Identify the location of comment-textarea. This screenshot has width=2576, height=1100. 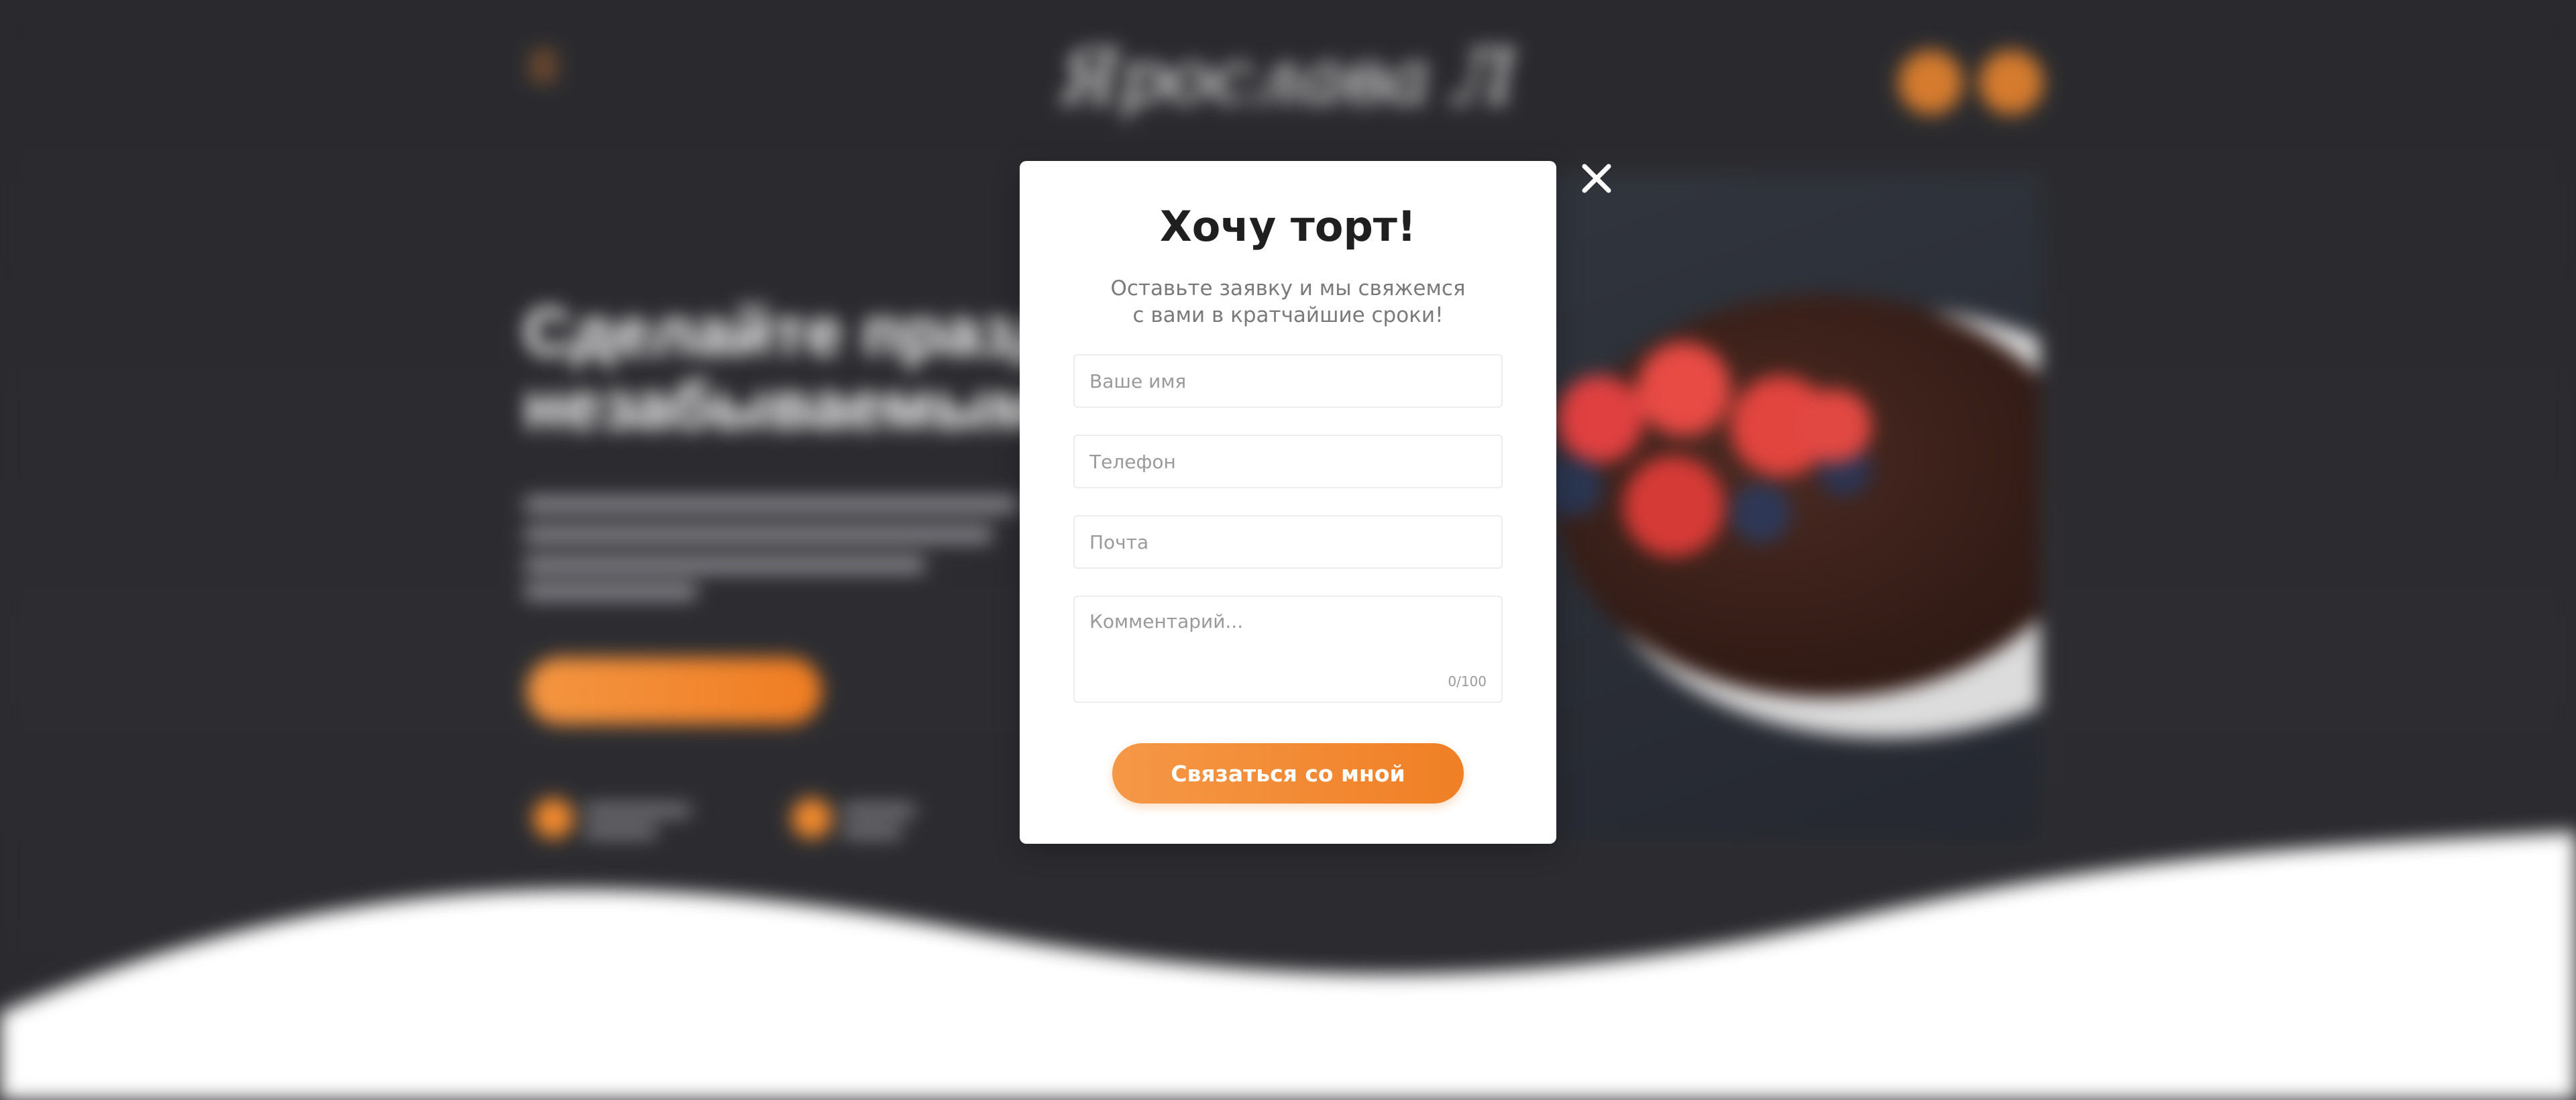
(1288, 650).